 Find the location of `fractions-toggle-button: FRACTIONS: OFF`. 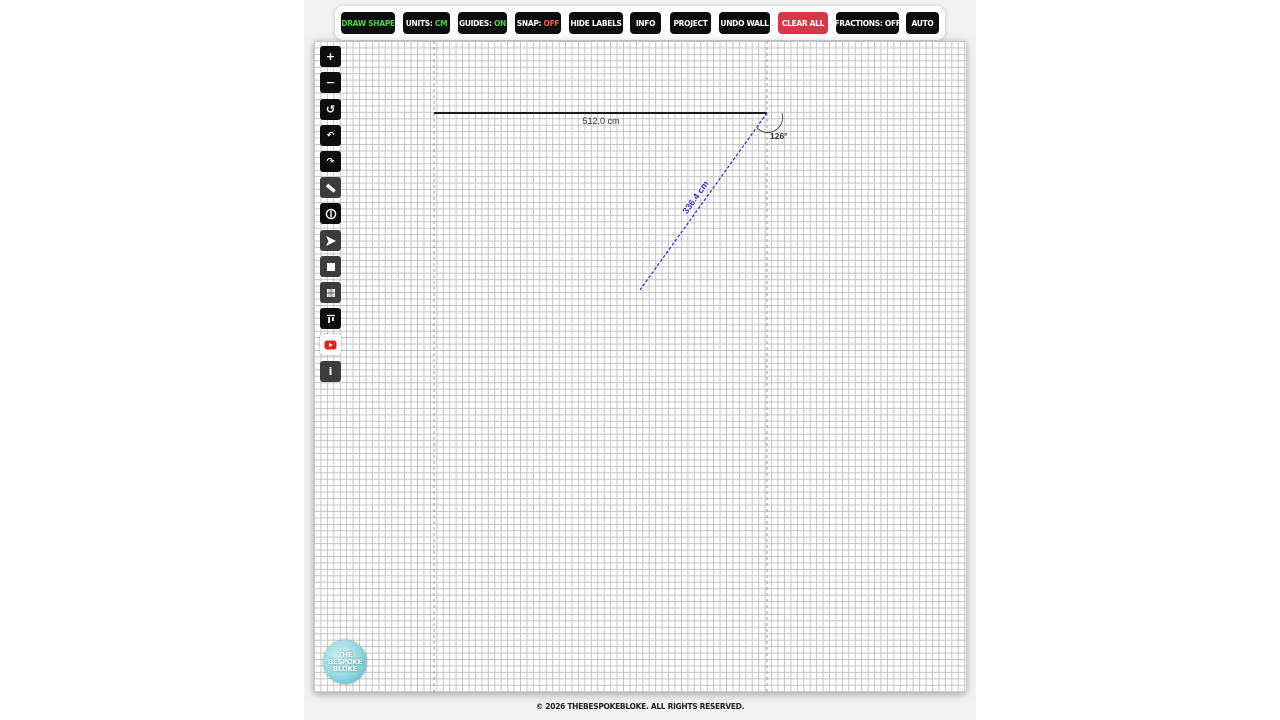

fractions-toggle-button: FRACTIONS: OFF is located at coordinates (867, 23).